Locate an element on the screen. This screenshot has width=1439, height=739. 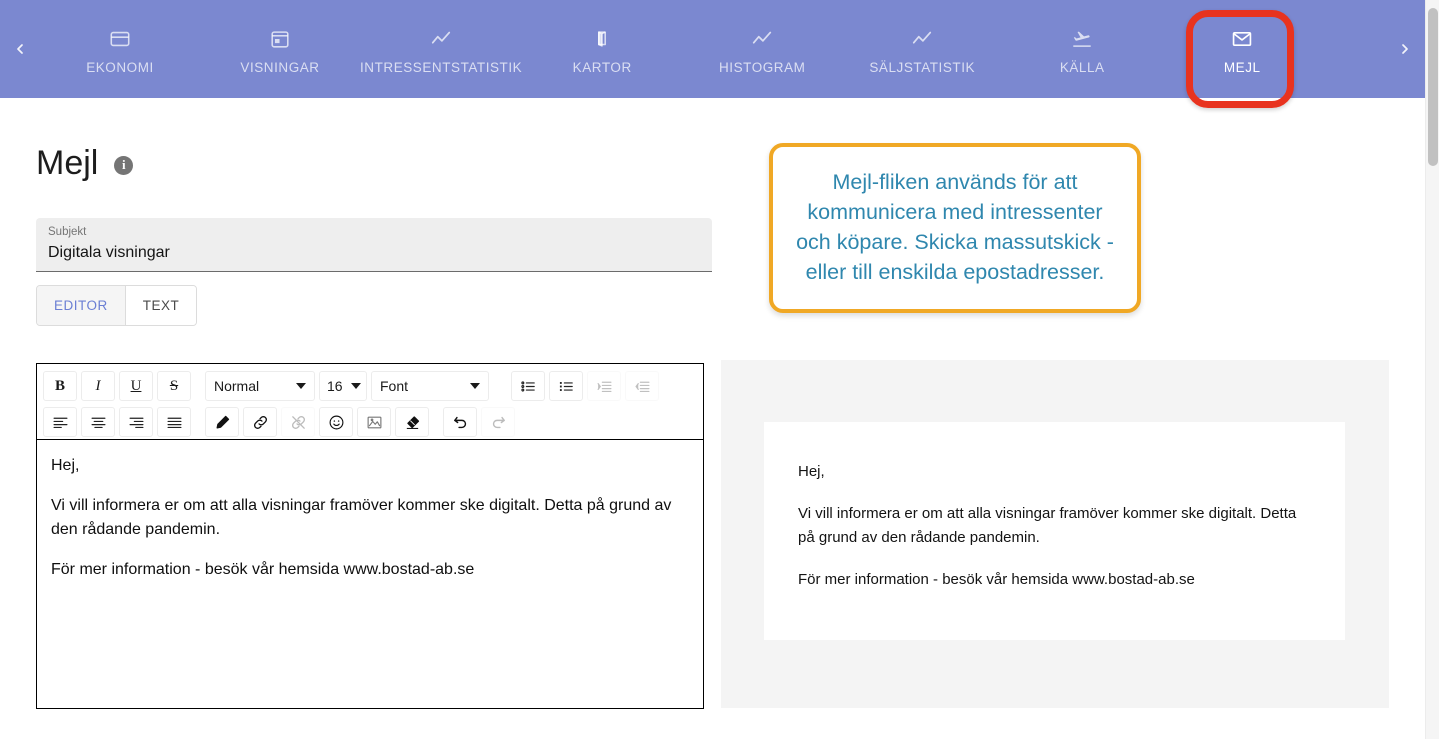
nav-tab-ti: TI is located at coordinates (1353, 49).